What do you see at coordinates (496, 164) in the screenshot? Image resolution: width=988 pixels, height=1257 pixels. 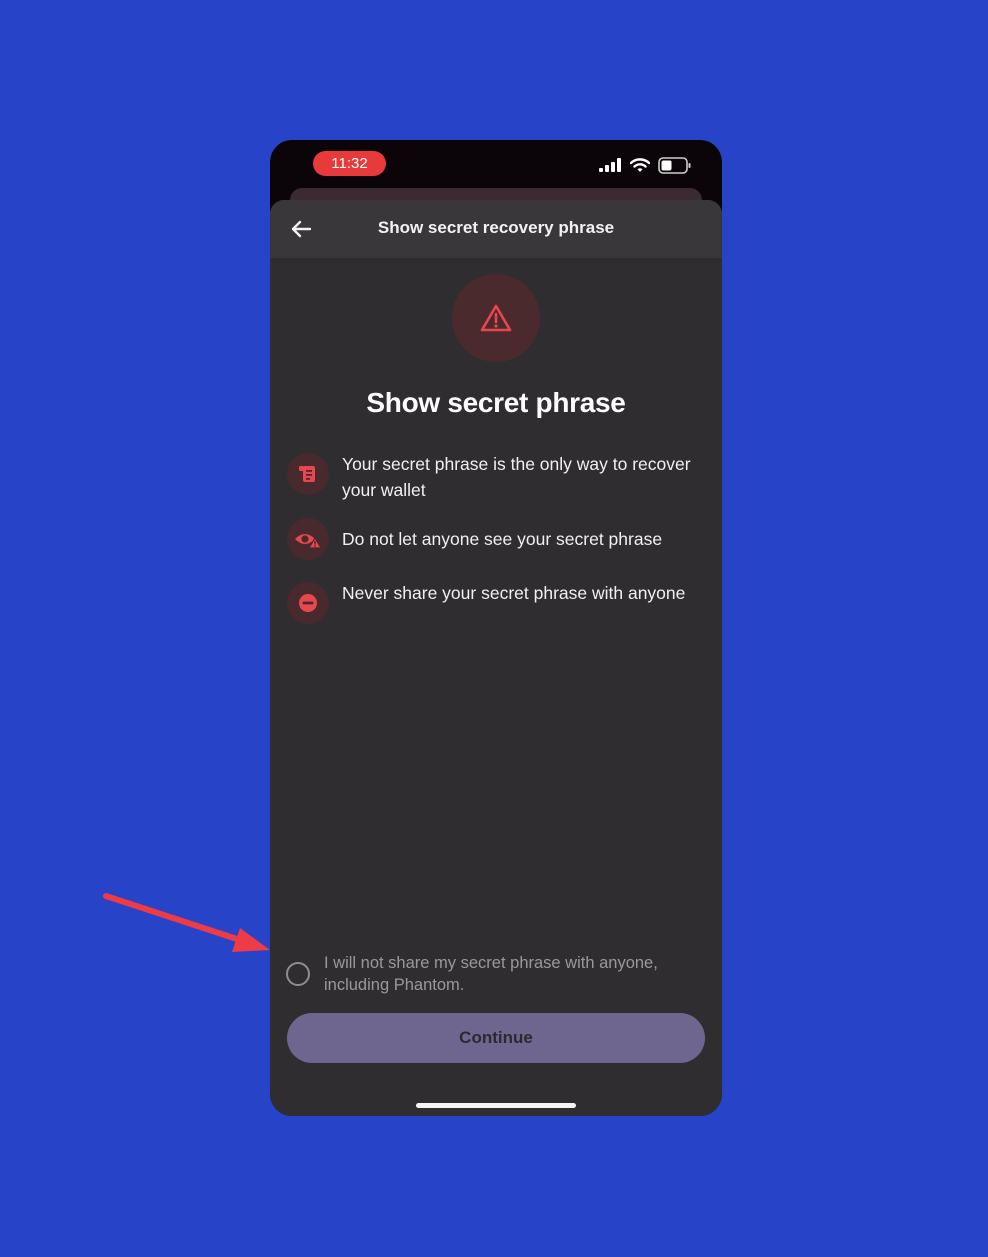 I see `status-bar: 11:32` at bounding box center [496, 164].